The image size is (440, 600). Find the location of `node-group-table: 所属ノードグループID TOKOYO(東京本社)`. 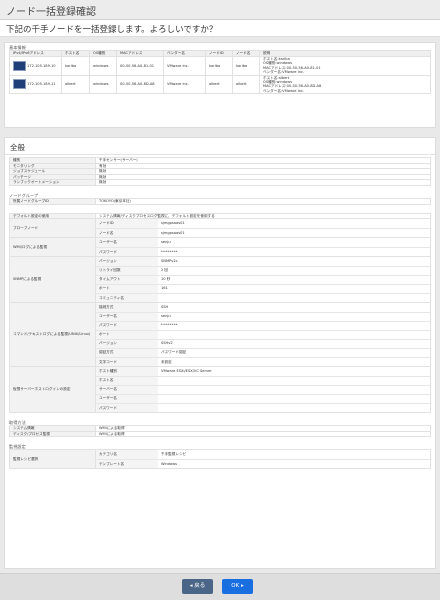

node-group-table: 所属ノードグループID TOKOYO(東京本社) is located at coordinates (220, 201).